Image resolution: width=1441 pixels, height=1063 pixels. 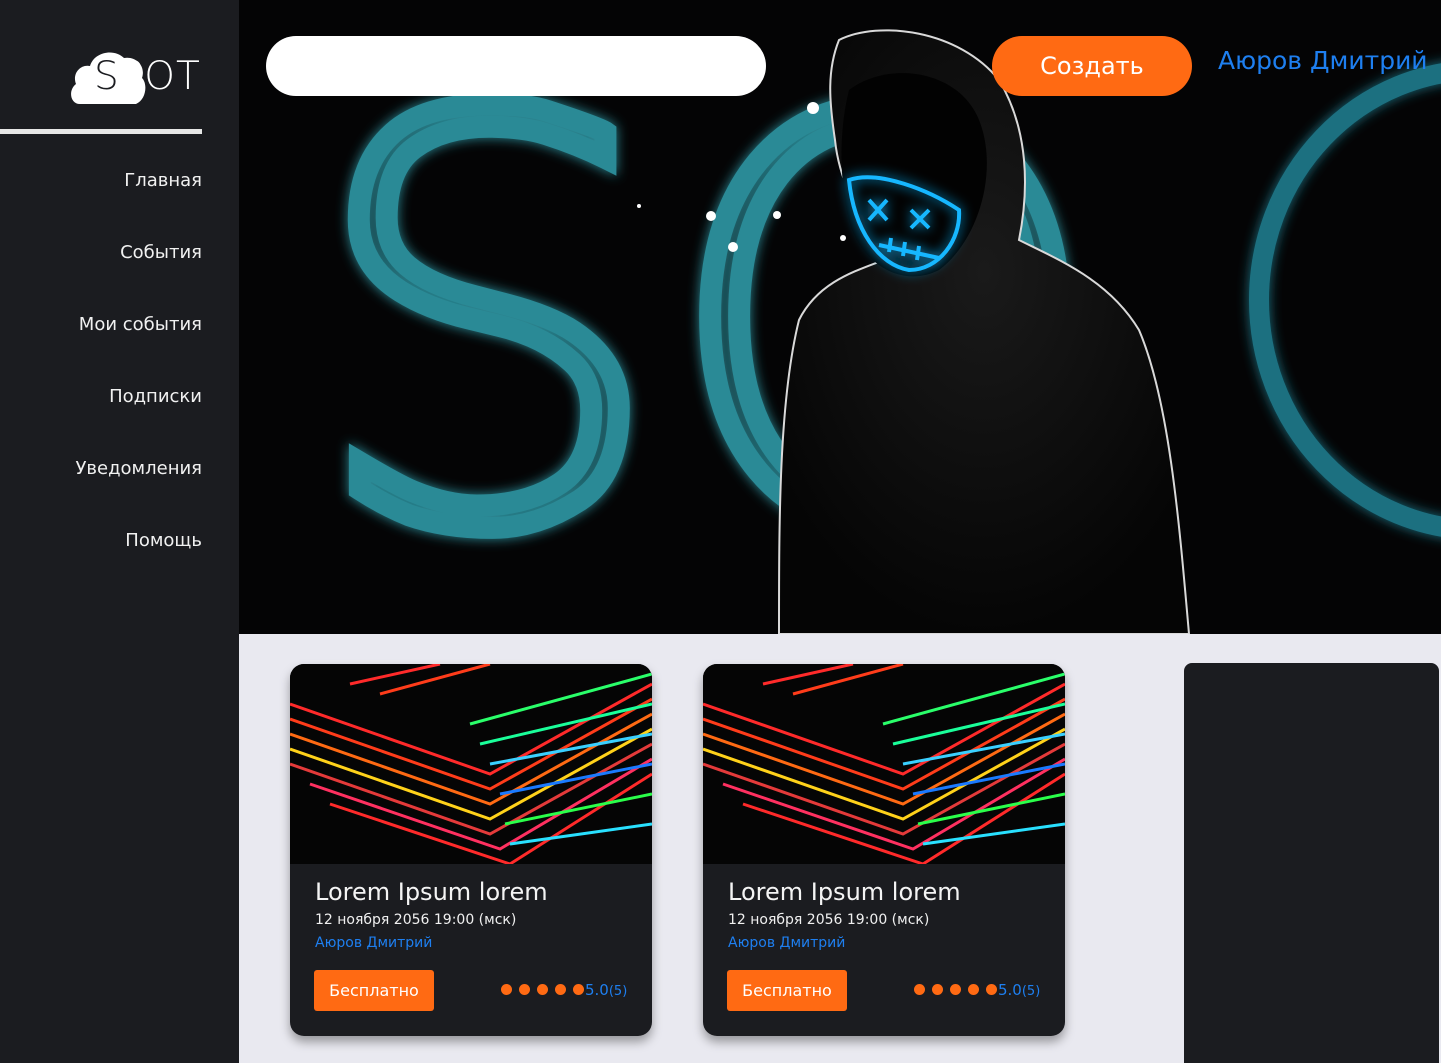 What do you see at coordinates (138, 202) in the screenshot?
I see `nav-item-home: Главная` at bounding box center [138, 202].